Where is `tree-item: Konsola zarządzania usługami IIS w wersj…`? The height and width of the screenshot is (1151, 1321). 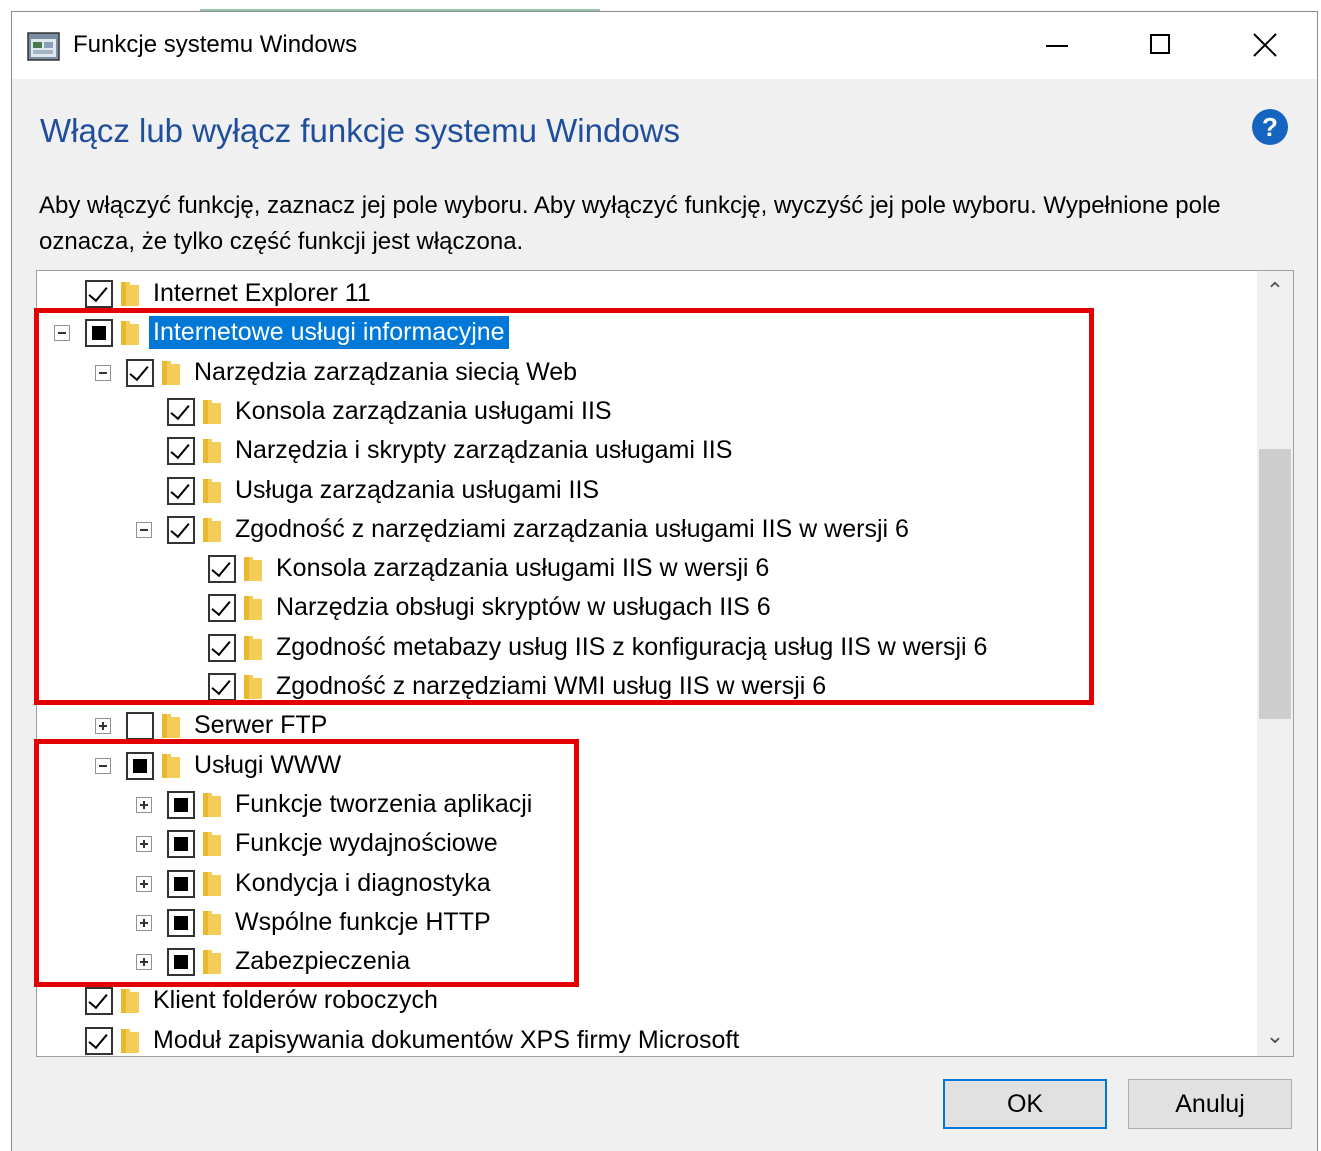
tree-item: Konsola zarządzania usługami IIS w wersj… is located at coordinates (647, 568).